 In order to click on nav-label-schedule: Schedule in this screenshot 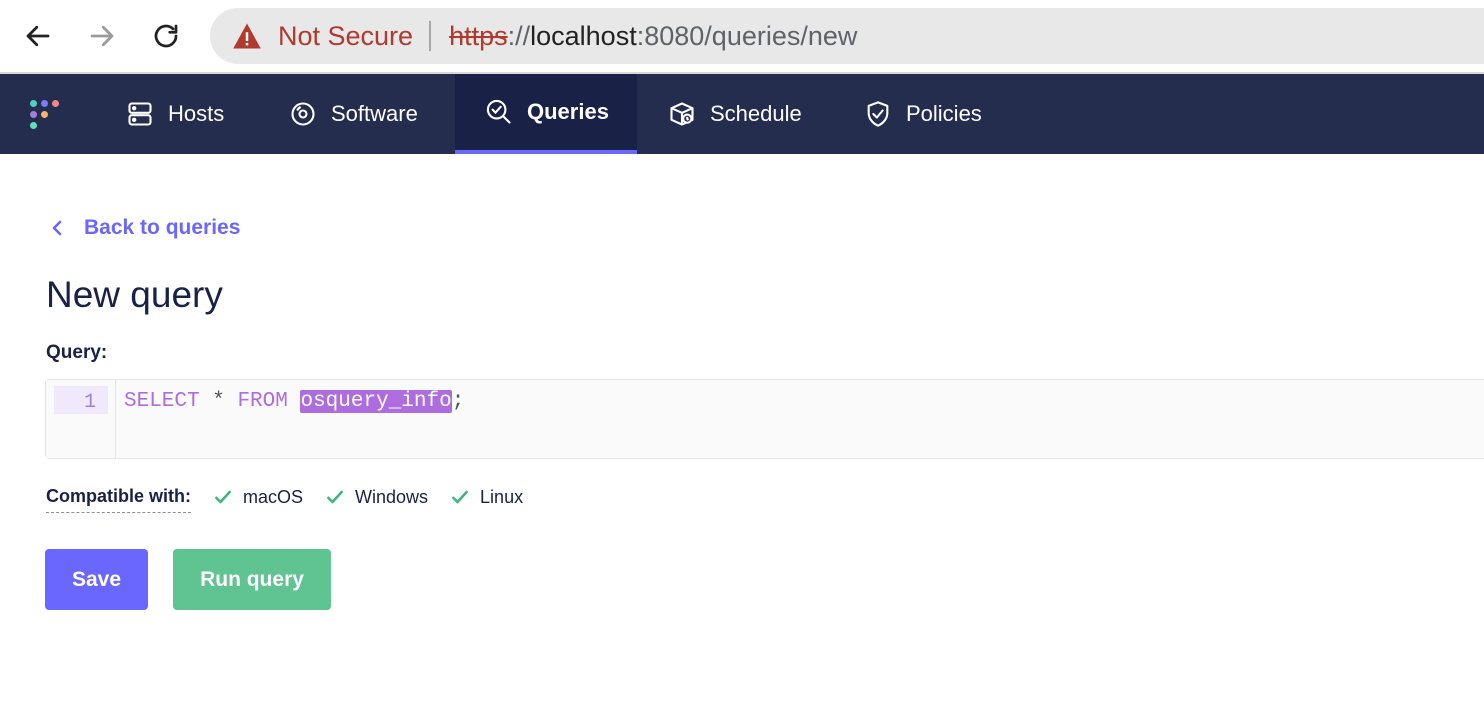, I will do `click(756, 113)`.